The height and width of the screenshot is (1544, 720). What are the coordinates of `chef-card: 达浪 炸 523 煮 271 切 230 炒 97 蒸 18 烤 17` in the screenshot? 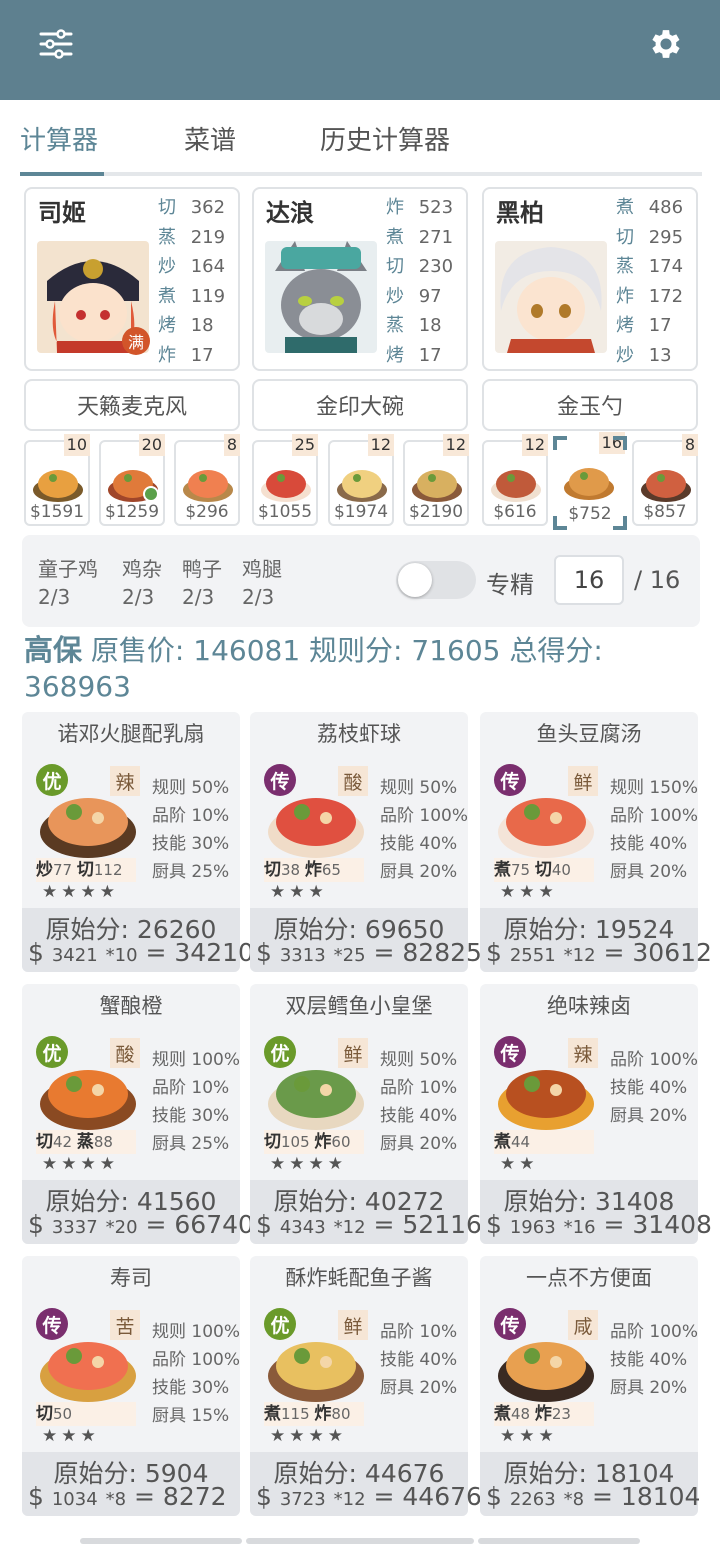 It's located at (360, 279).